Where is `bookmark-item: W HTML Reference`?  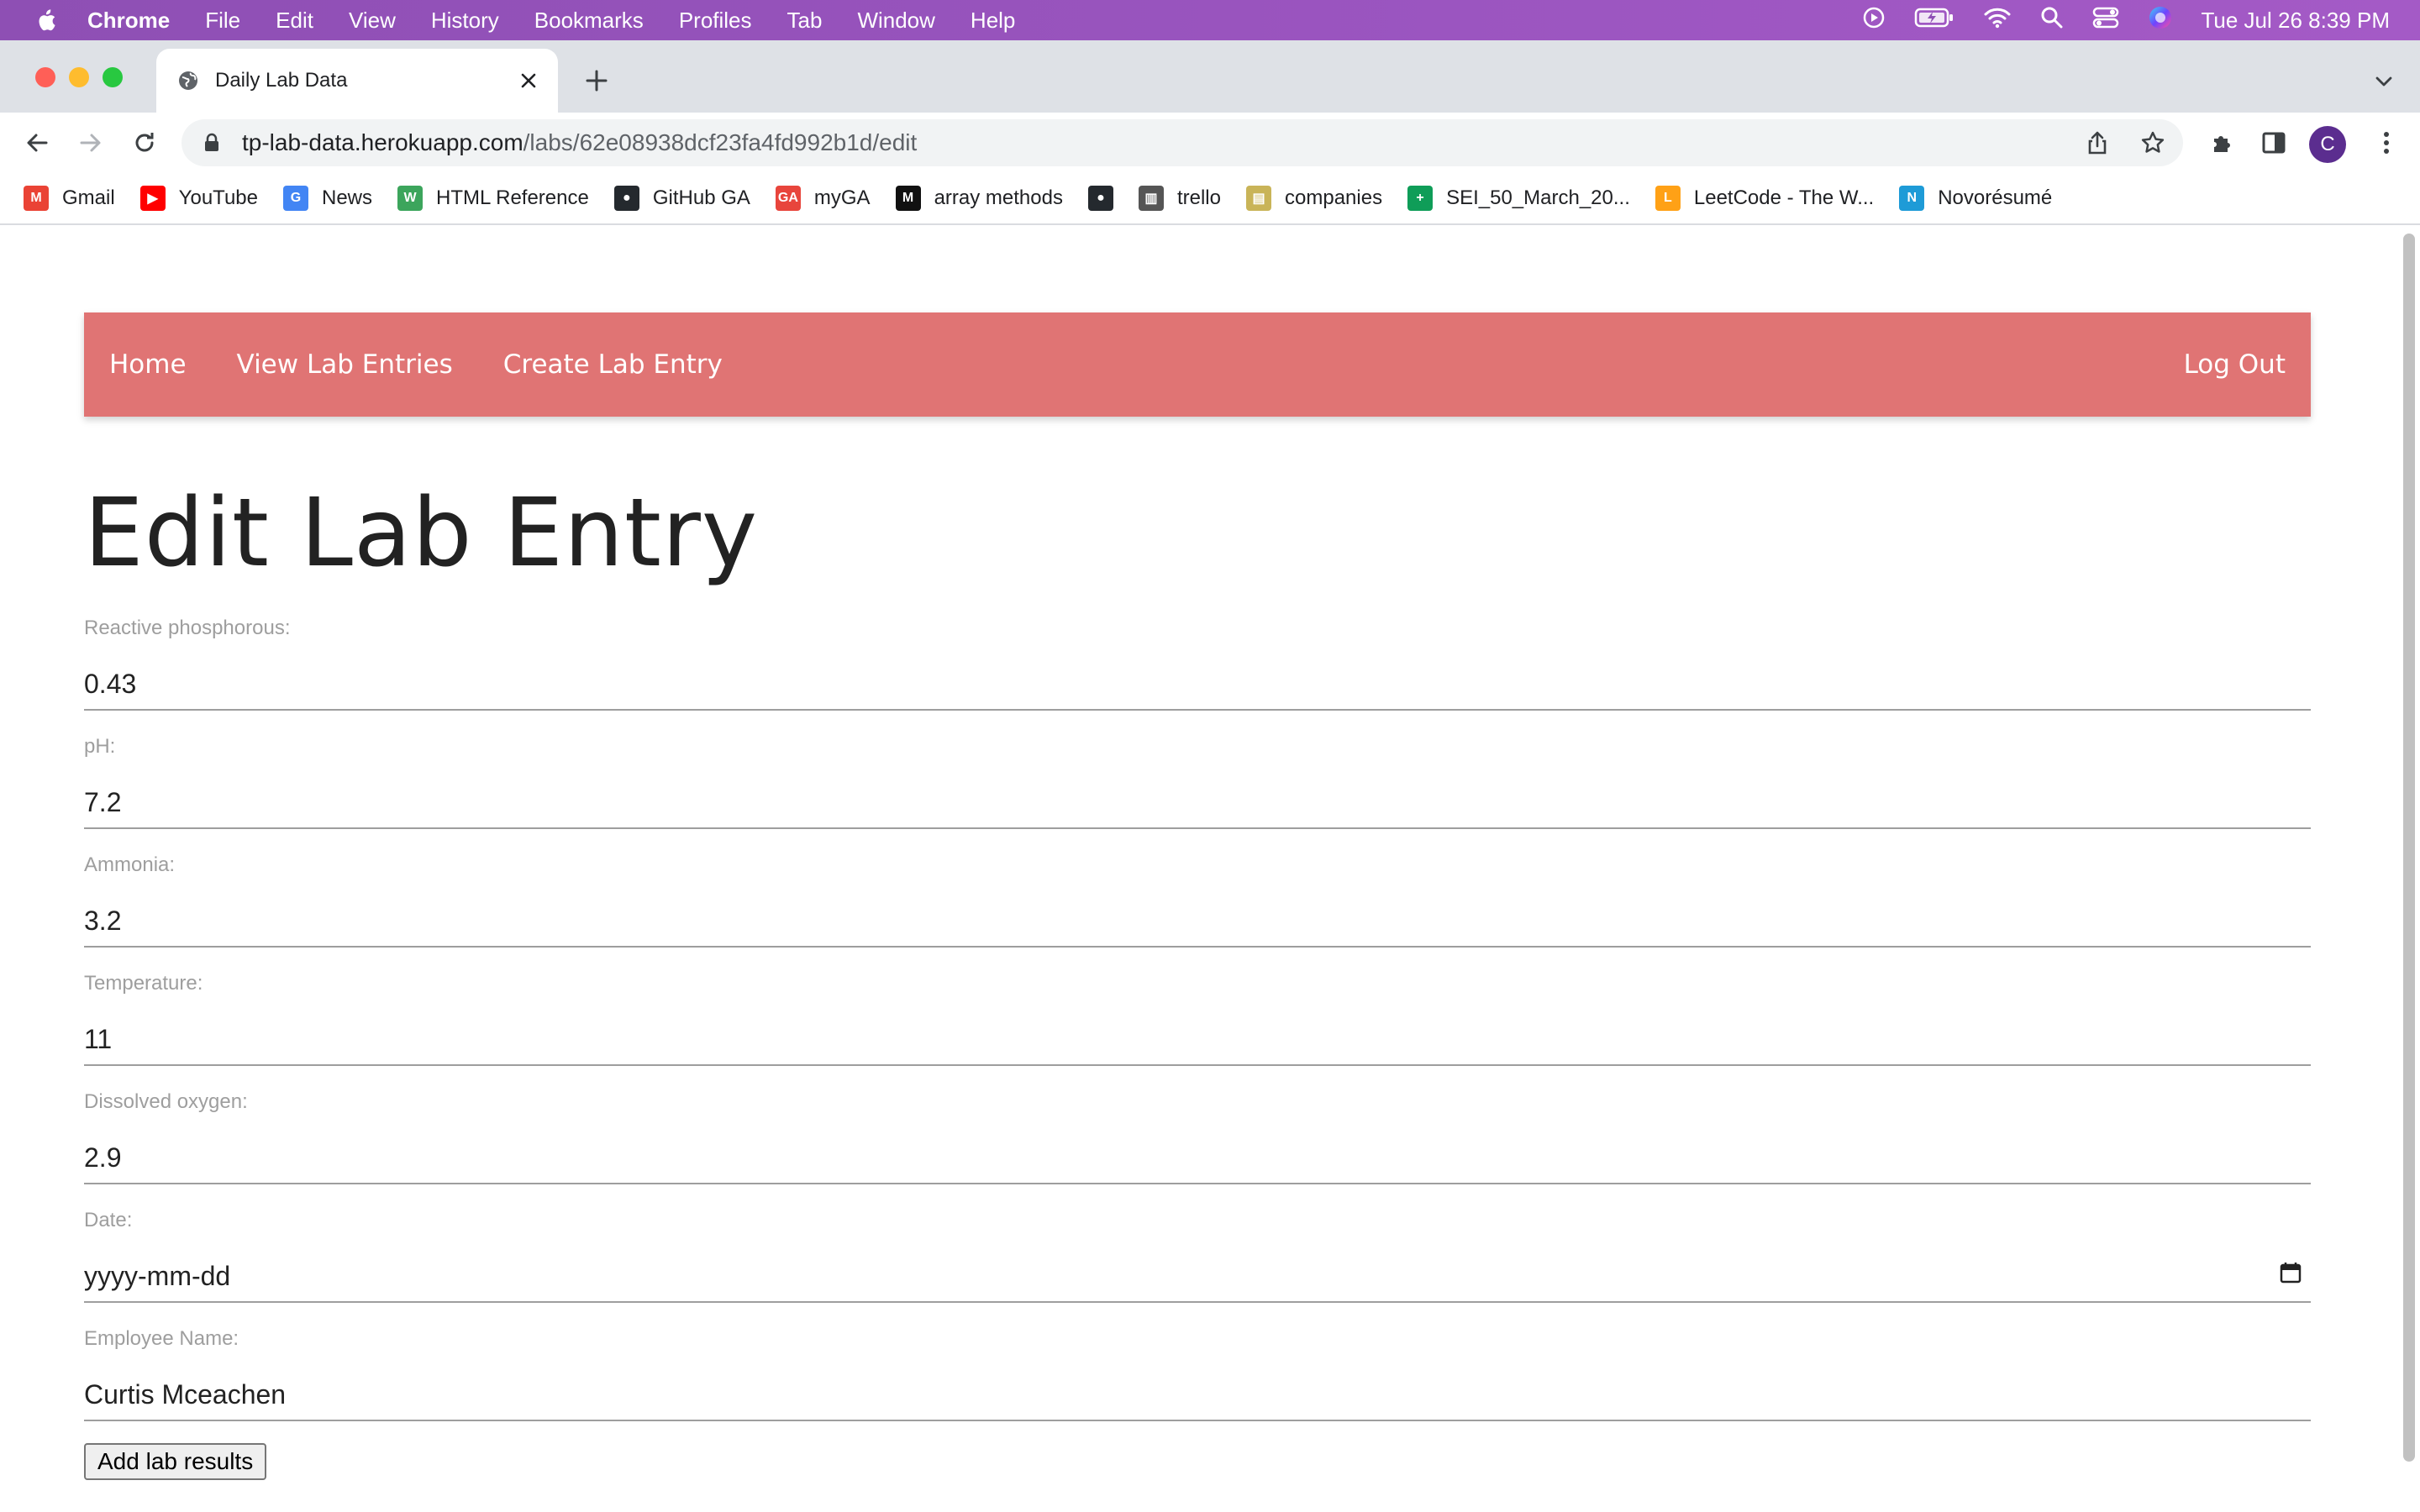
bookmark-item: W HTML Reference is located at coordinates (493, 198).